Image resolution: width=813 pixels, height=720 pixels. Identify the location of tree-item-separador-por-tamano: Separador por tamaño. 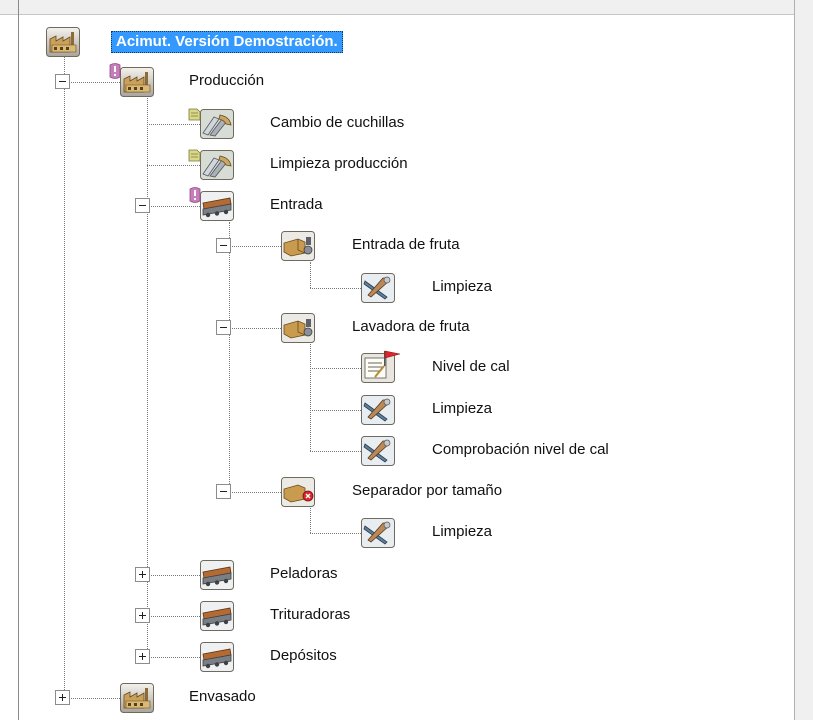
(427, 491).